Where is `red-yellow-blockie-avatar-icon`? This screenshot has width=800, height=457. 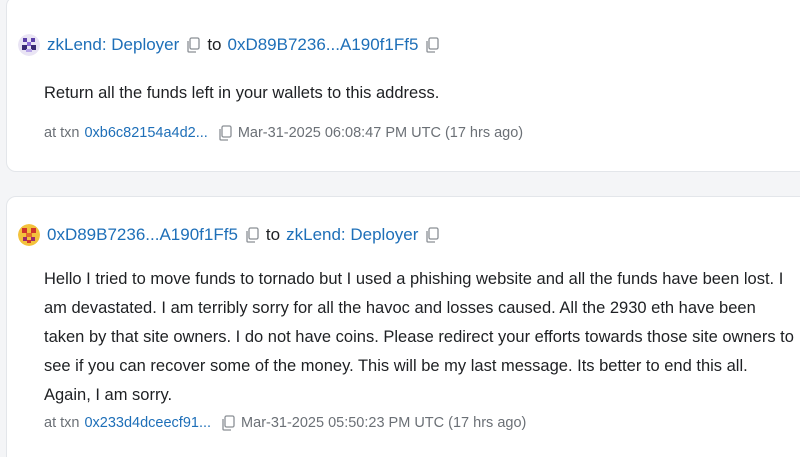 red-yellow-blockie-avatar-icon is located at coordinates (29, 235).